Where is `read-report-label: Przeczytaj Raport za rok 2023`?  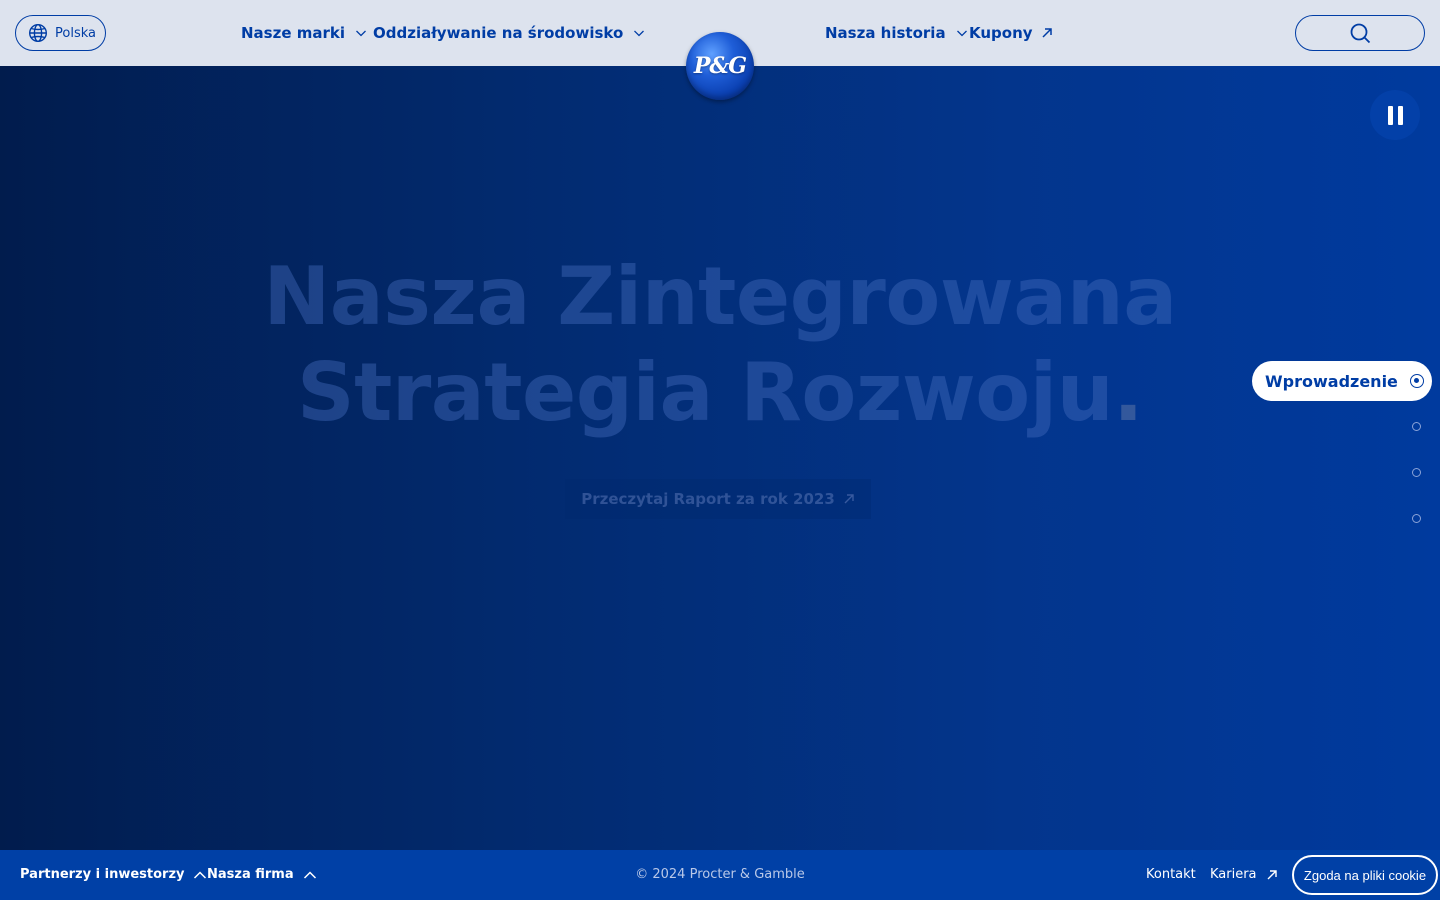 read-report-label: Przeczytaj Raport za rok 2023 is located at coordinates (708, 499).